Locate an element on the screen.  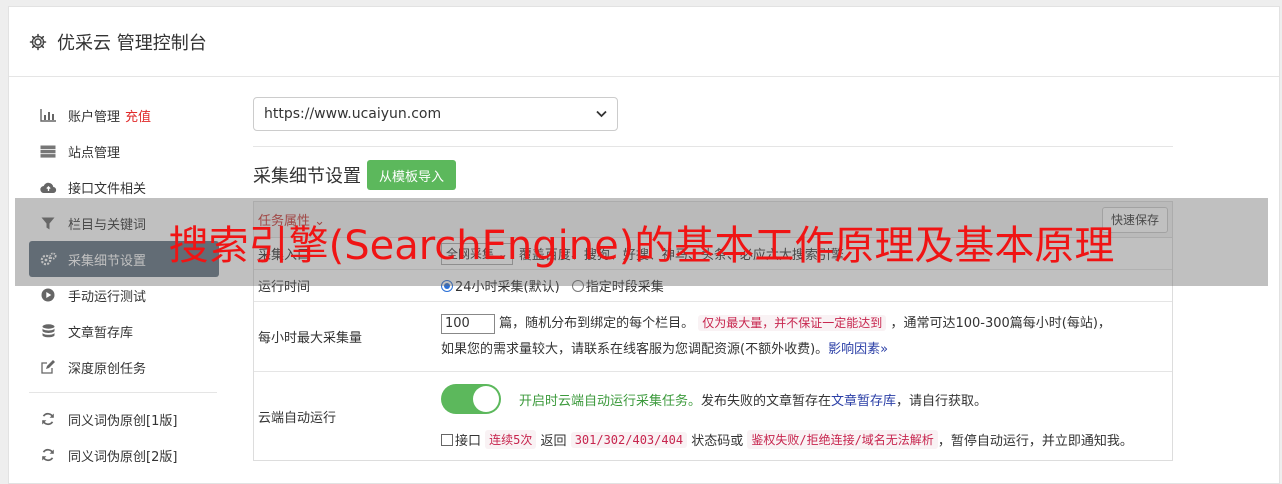
max-per-hour-input: 100 is located at coordinates (468, 323).